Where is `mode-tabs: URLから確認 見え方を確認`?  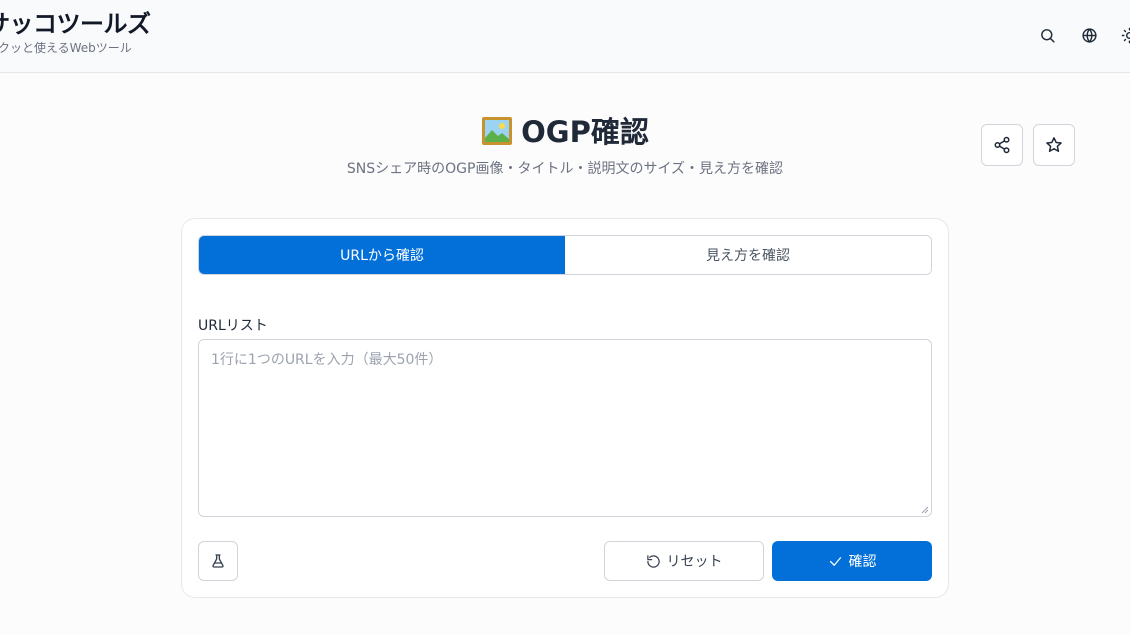 mode-tabs: URLから確認 見え方を確認 is located at coordinates (565, 255).